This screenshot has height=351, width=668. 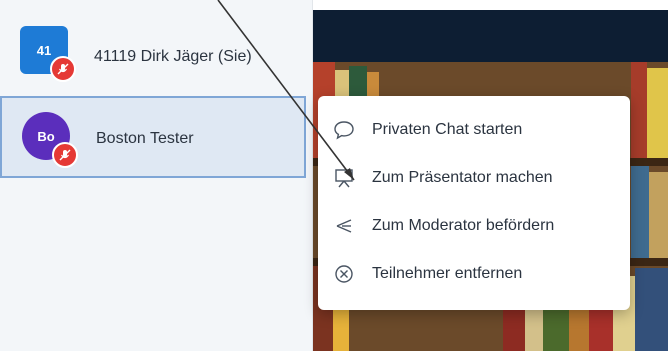 I want to click on presenter-icon, so click(x=344, y=178).